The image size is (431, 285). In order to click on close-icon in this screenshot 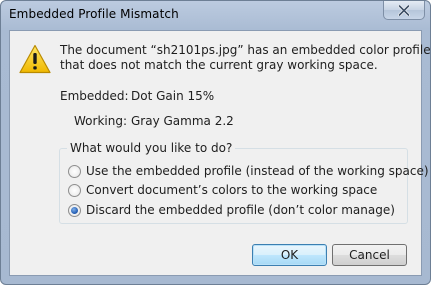, I will do `click(404, 10)`.